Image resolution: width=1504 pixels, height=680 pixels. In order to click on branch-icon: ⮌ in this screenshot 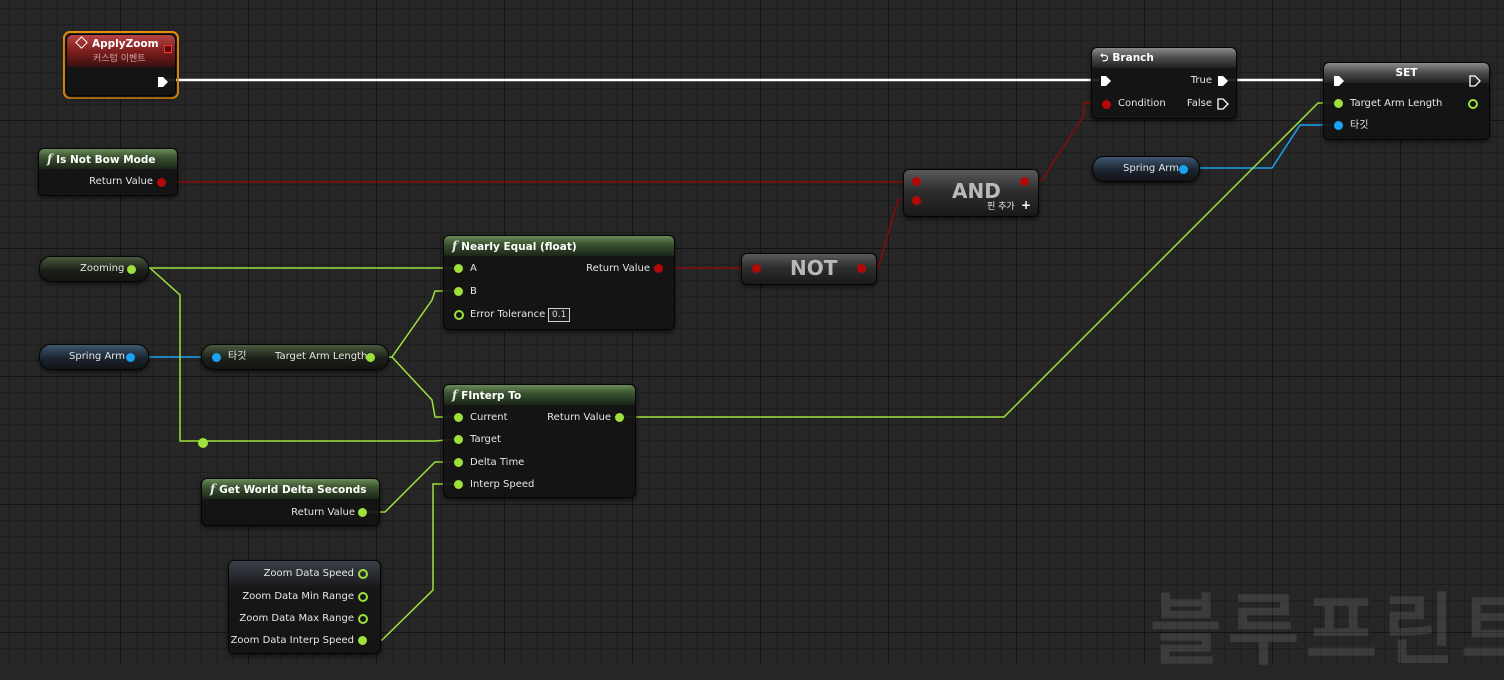, I will do `click(1104, 58)`.